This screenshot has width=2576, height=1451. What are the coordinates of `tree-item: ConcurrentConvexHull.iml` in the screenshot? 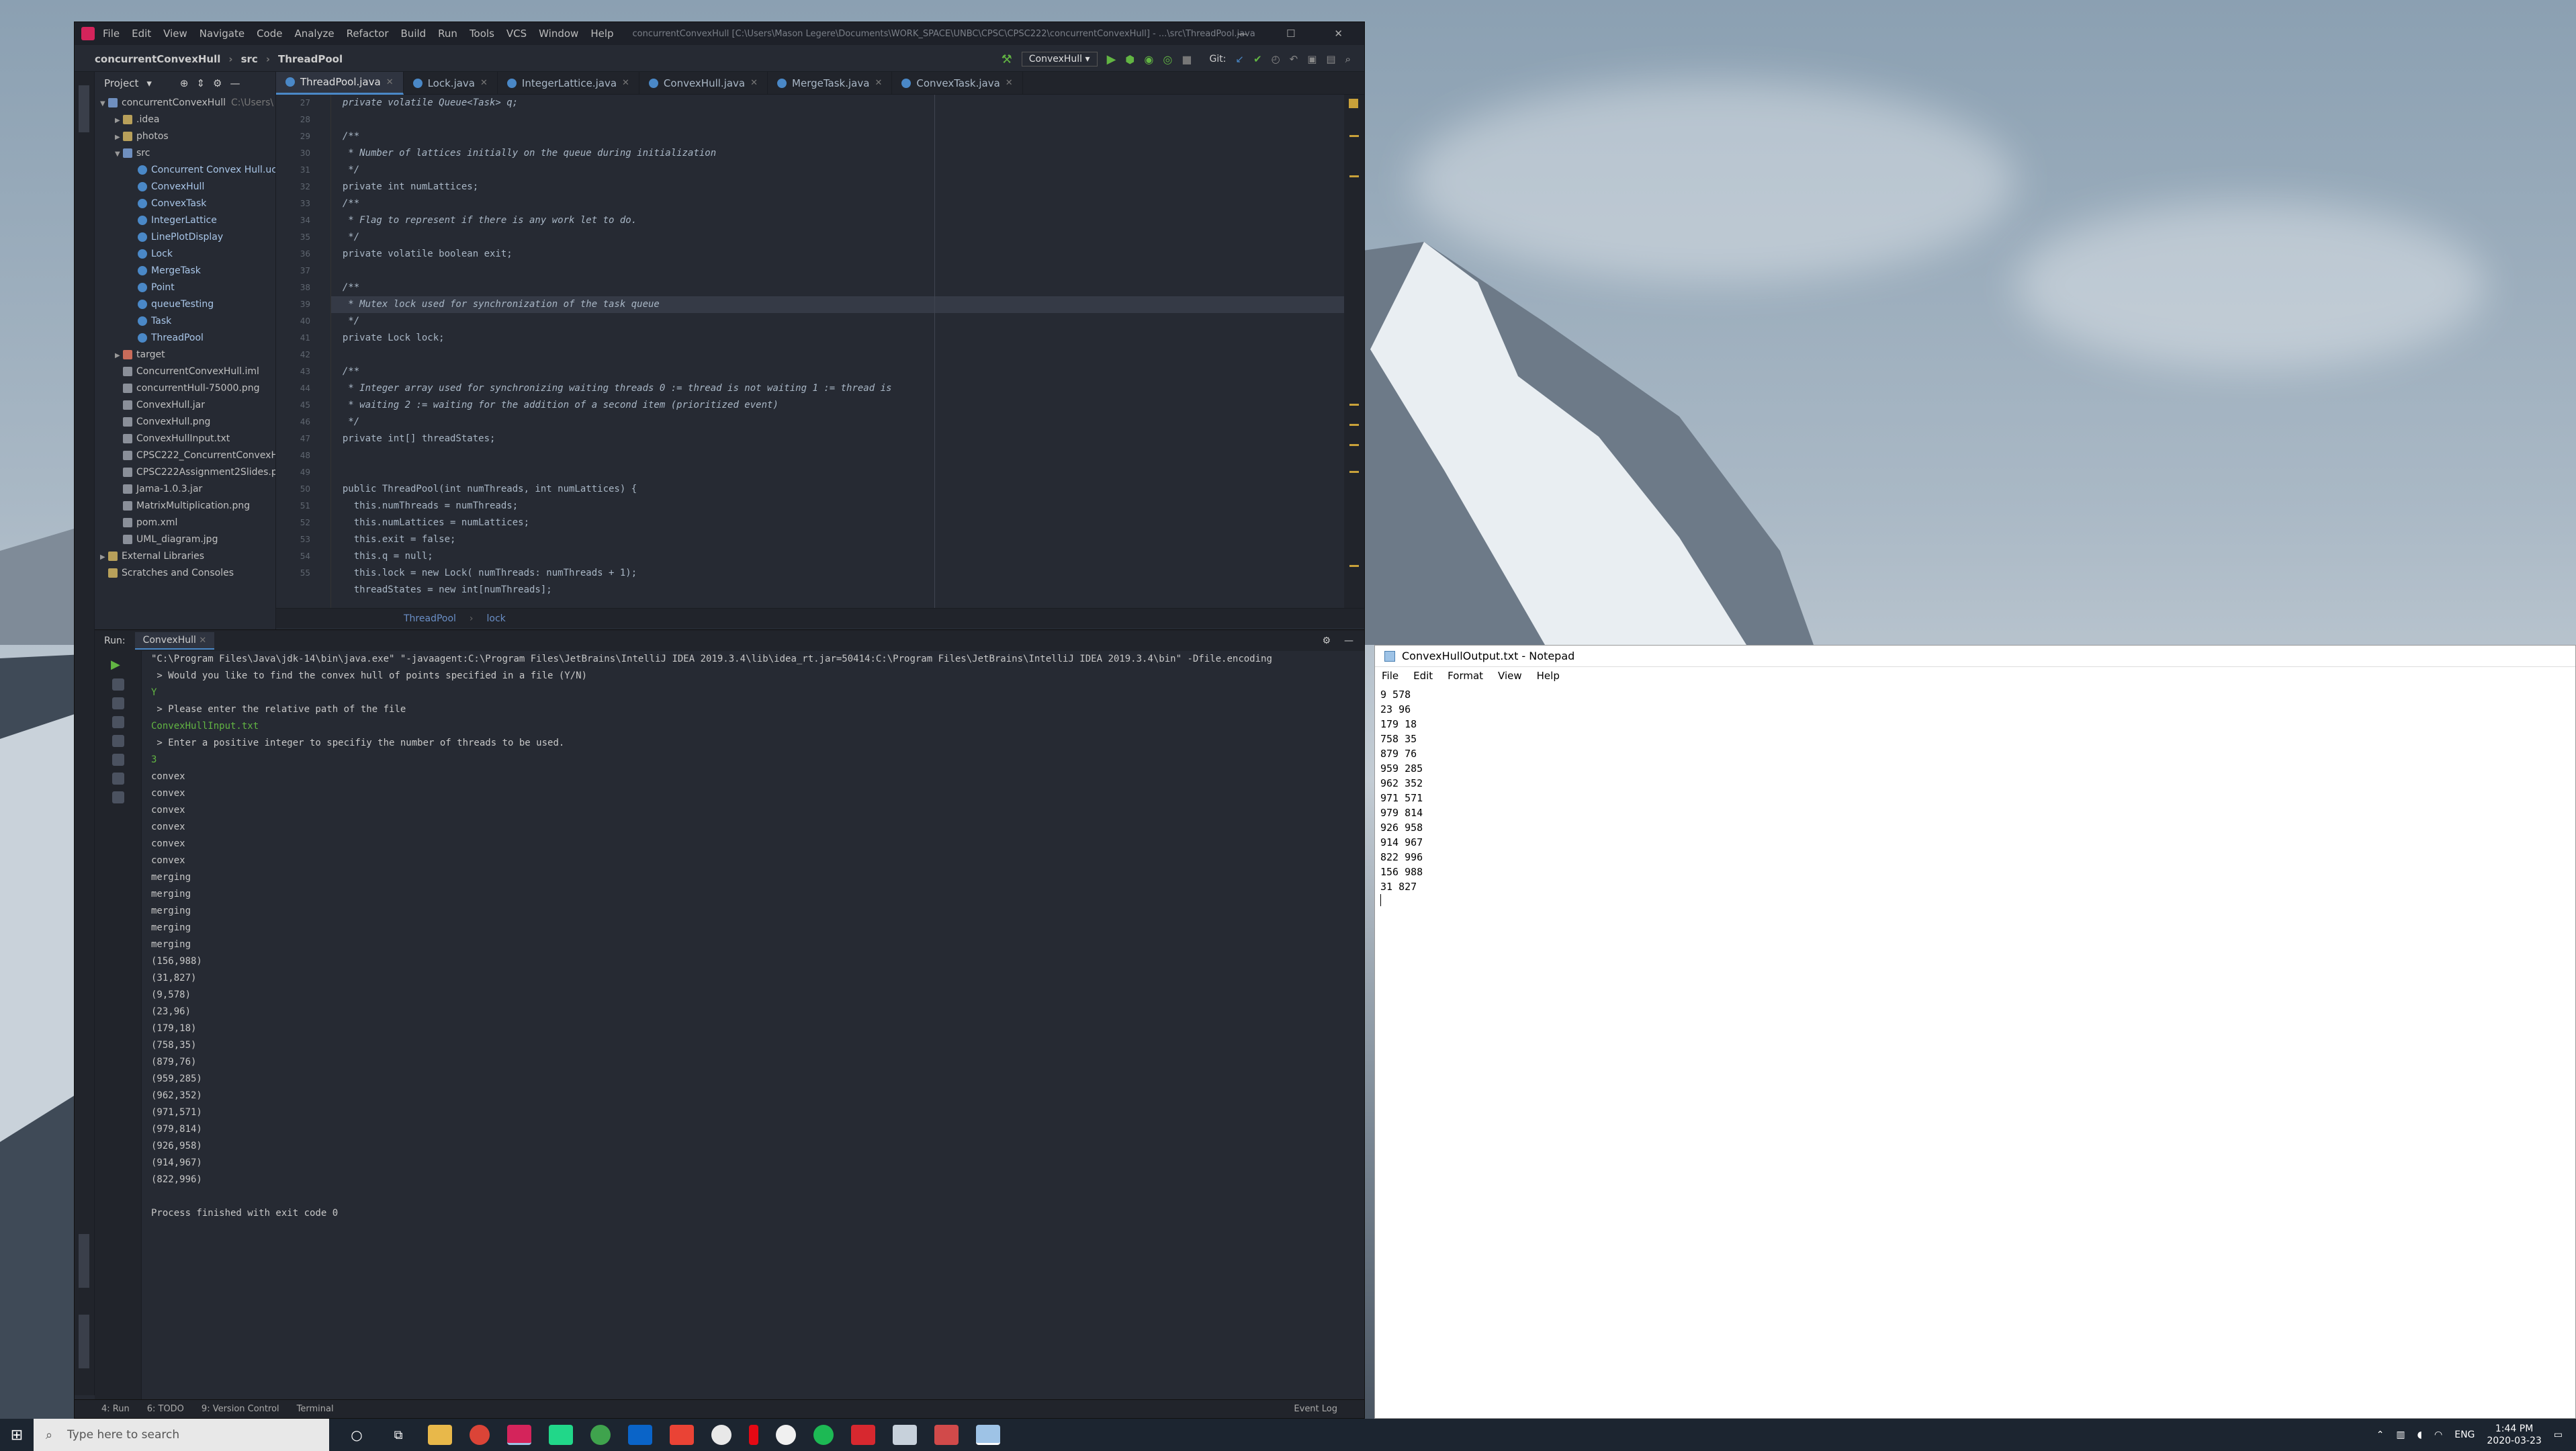 It's located at (185, 371).